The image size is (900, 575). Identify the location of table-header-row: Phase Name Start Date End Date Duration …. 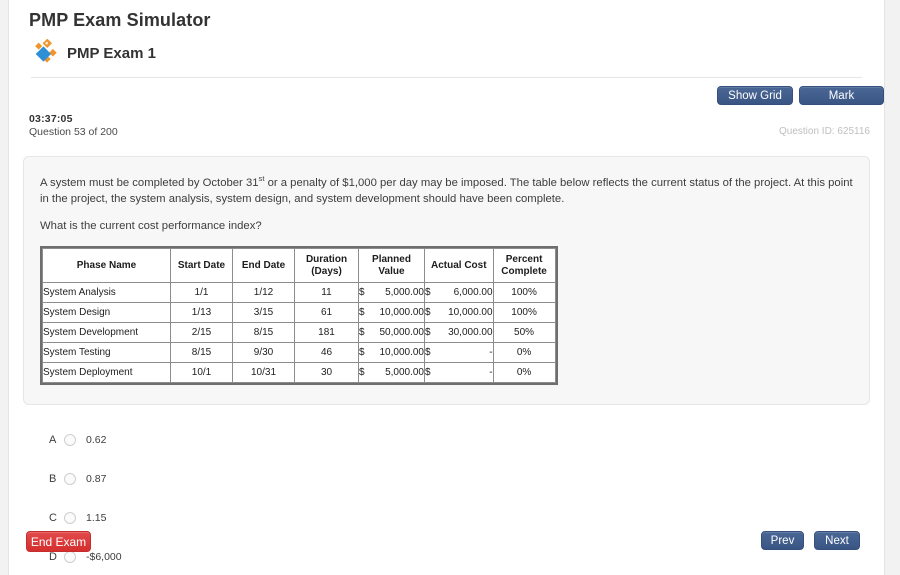
(299, 266).